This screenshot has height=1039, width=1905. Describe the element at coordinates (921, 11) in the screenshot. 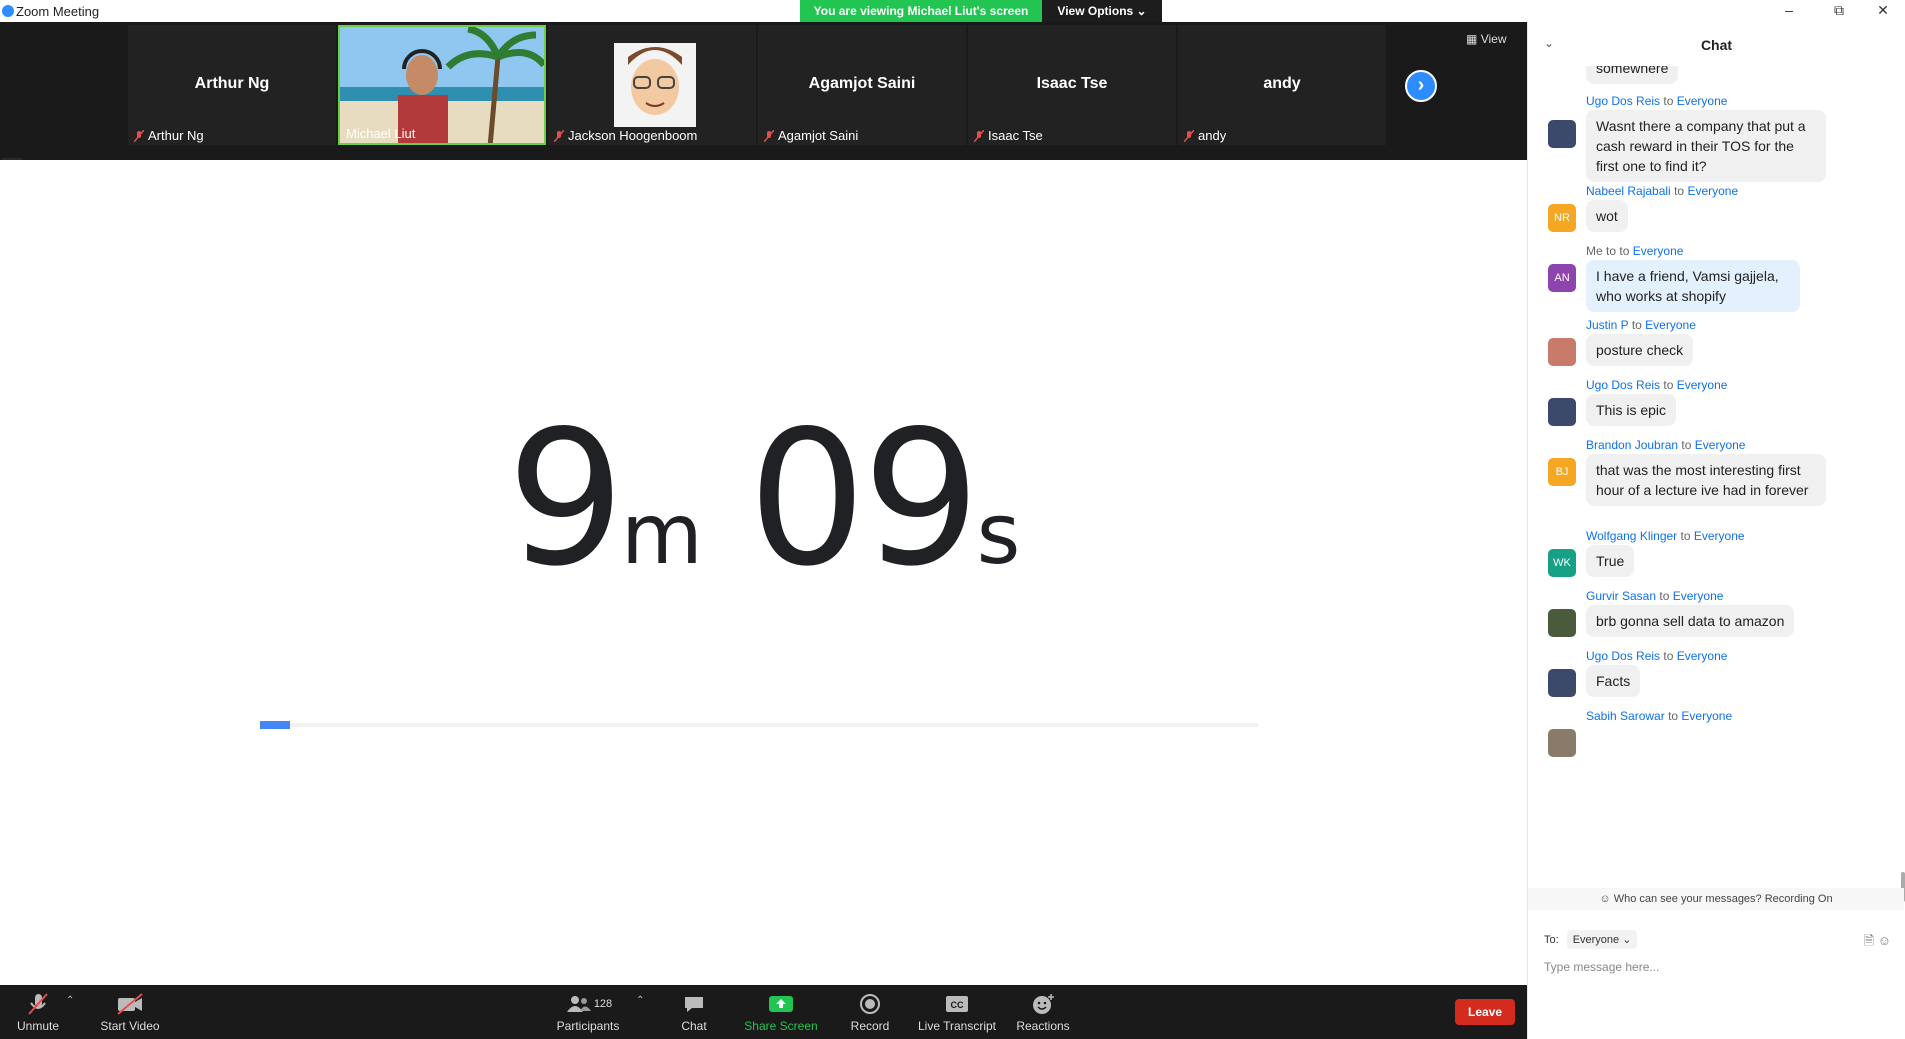

I see `viewing-screen-label: You are viewing Michael Liut's screen` at that location.